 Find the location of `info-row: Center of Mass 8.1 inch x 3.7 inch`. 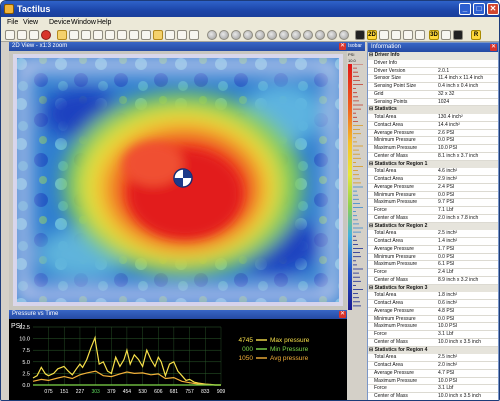

info-row: Center of Mass 8.1 inch x 3.7 inch is located at coordinates (433, 157).